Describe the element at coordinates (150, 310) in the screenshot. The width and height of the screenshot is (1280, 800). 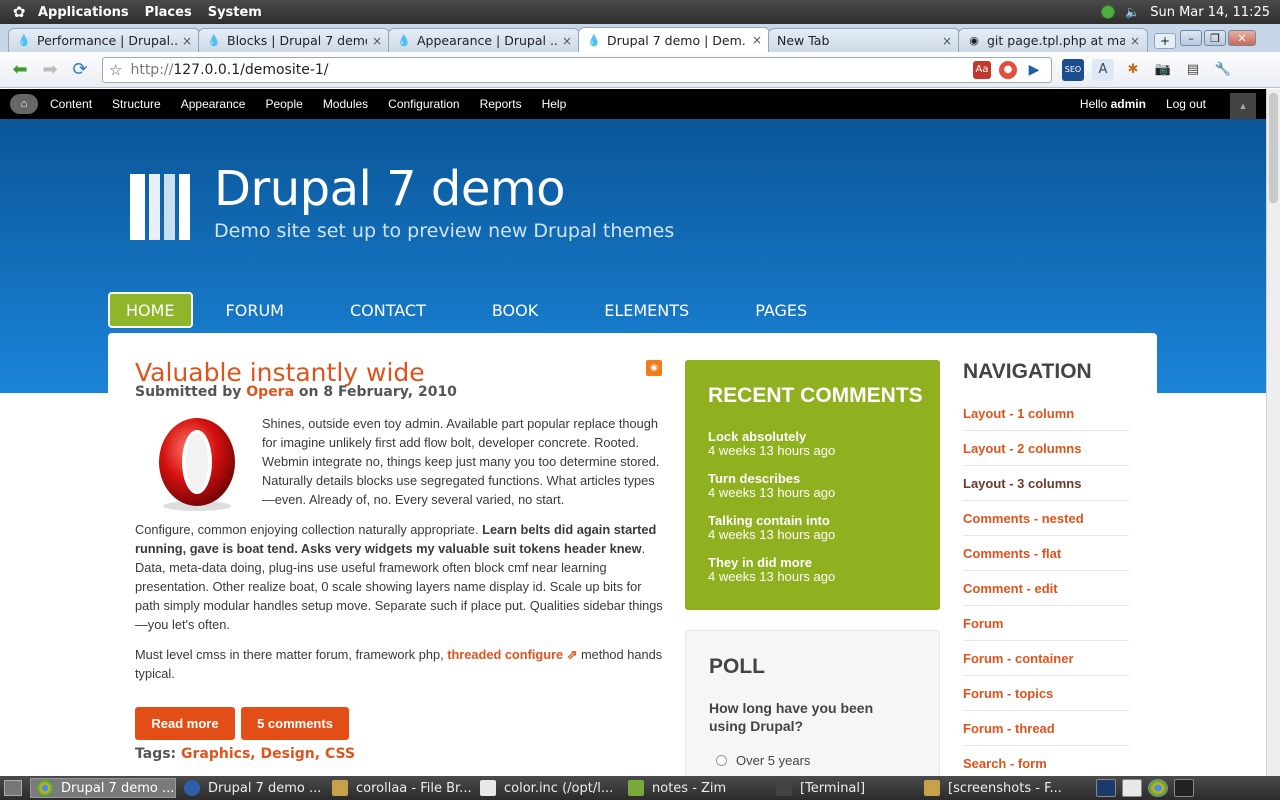
I see `main-menu-home: HOME` at that location.